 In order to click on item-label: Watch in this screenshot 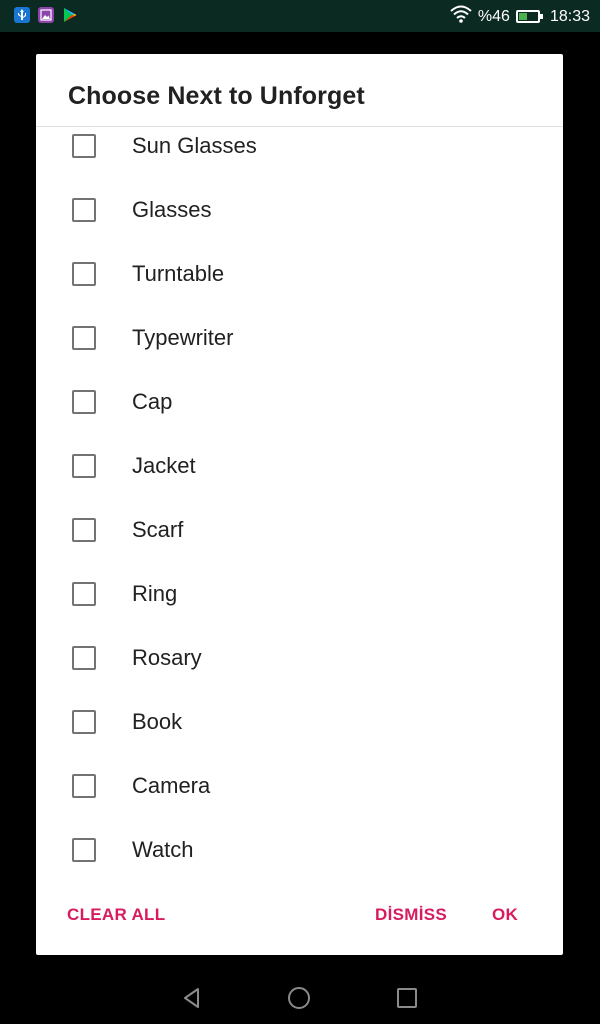, I will do `click(163, 849)`.